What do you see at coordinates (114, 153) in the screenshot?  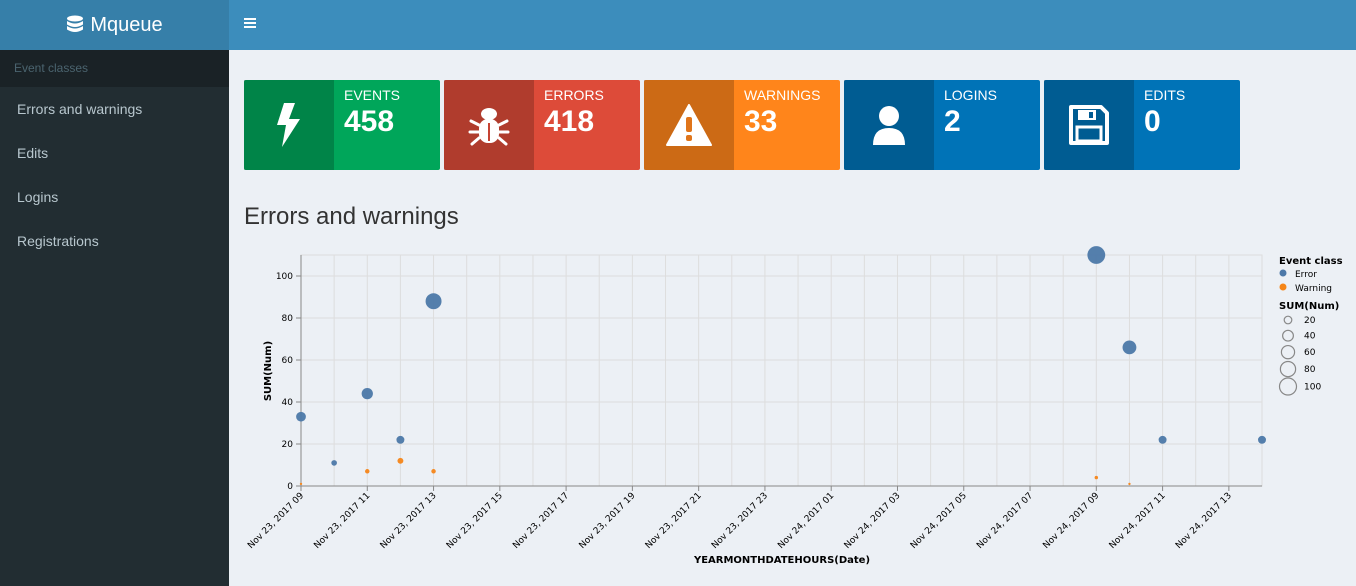 I see `sidebar-item-edits: Edits` at bounding box center [114, 153].